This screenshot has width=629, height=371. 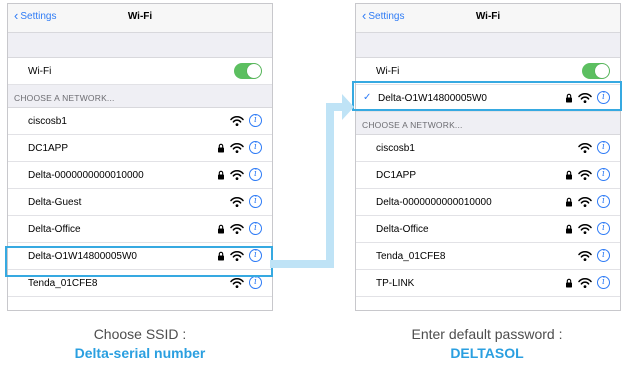 What do you see at coordinates (140, 256) in the screenshot?
I see `network-row: Delta-O1W14800005W0 i` at bounding box center [140, 256].